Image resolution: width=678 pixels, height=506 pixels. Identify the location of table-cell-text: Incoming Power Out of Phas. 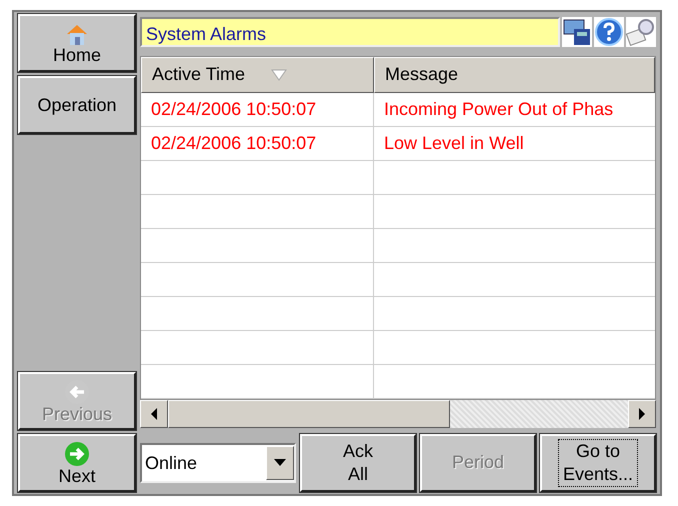
(498, 109).